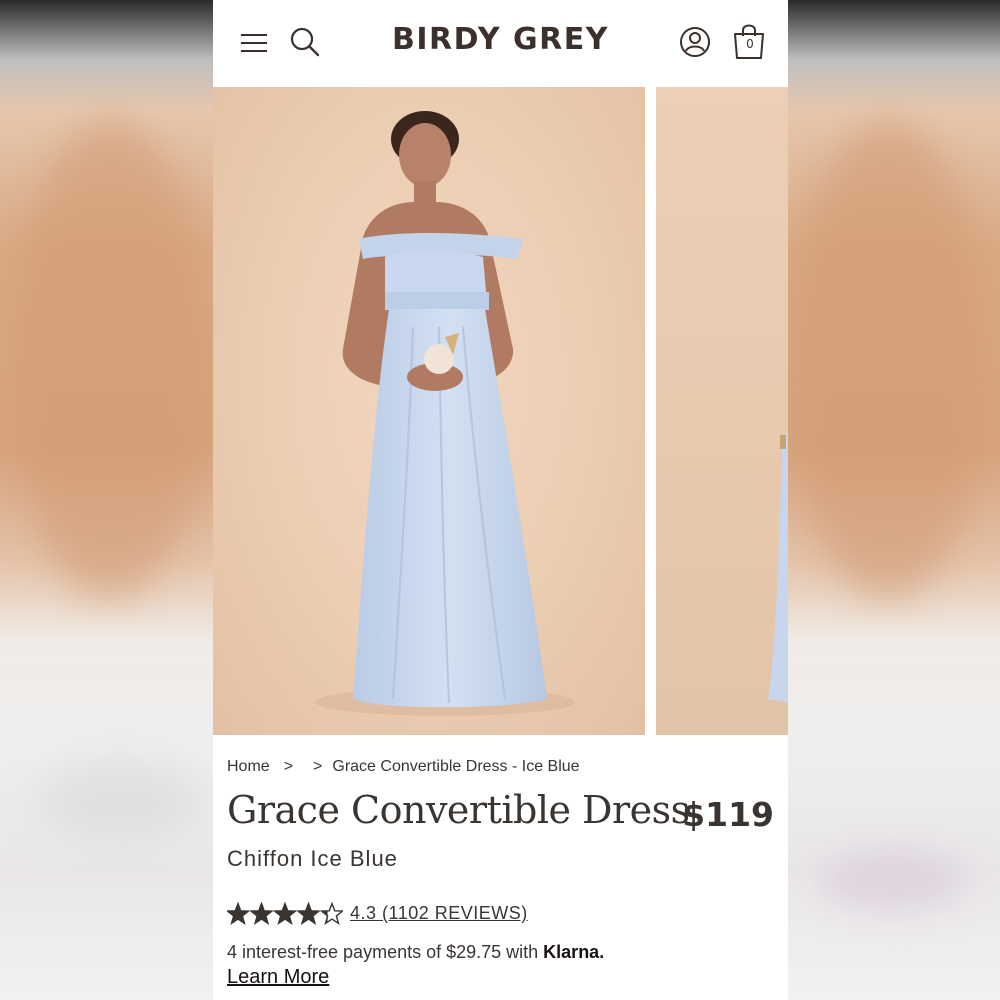  Describe the element at coordinates (722, 411) in the screenshot. I see `product-image-next` at that location.